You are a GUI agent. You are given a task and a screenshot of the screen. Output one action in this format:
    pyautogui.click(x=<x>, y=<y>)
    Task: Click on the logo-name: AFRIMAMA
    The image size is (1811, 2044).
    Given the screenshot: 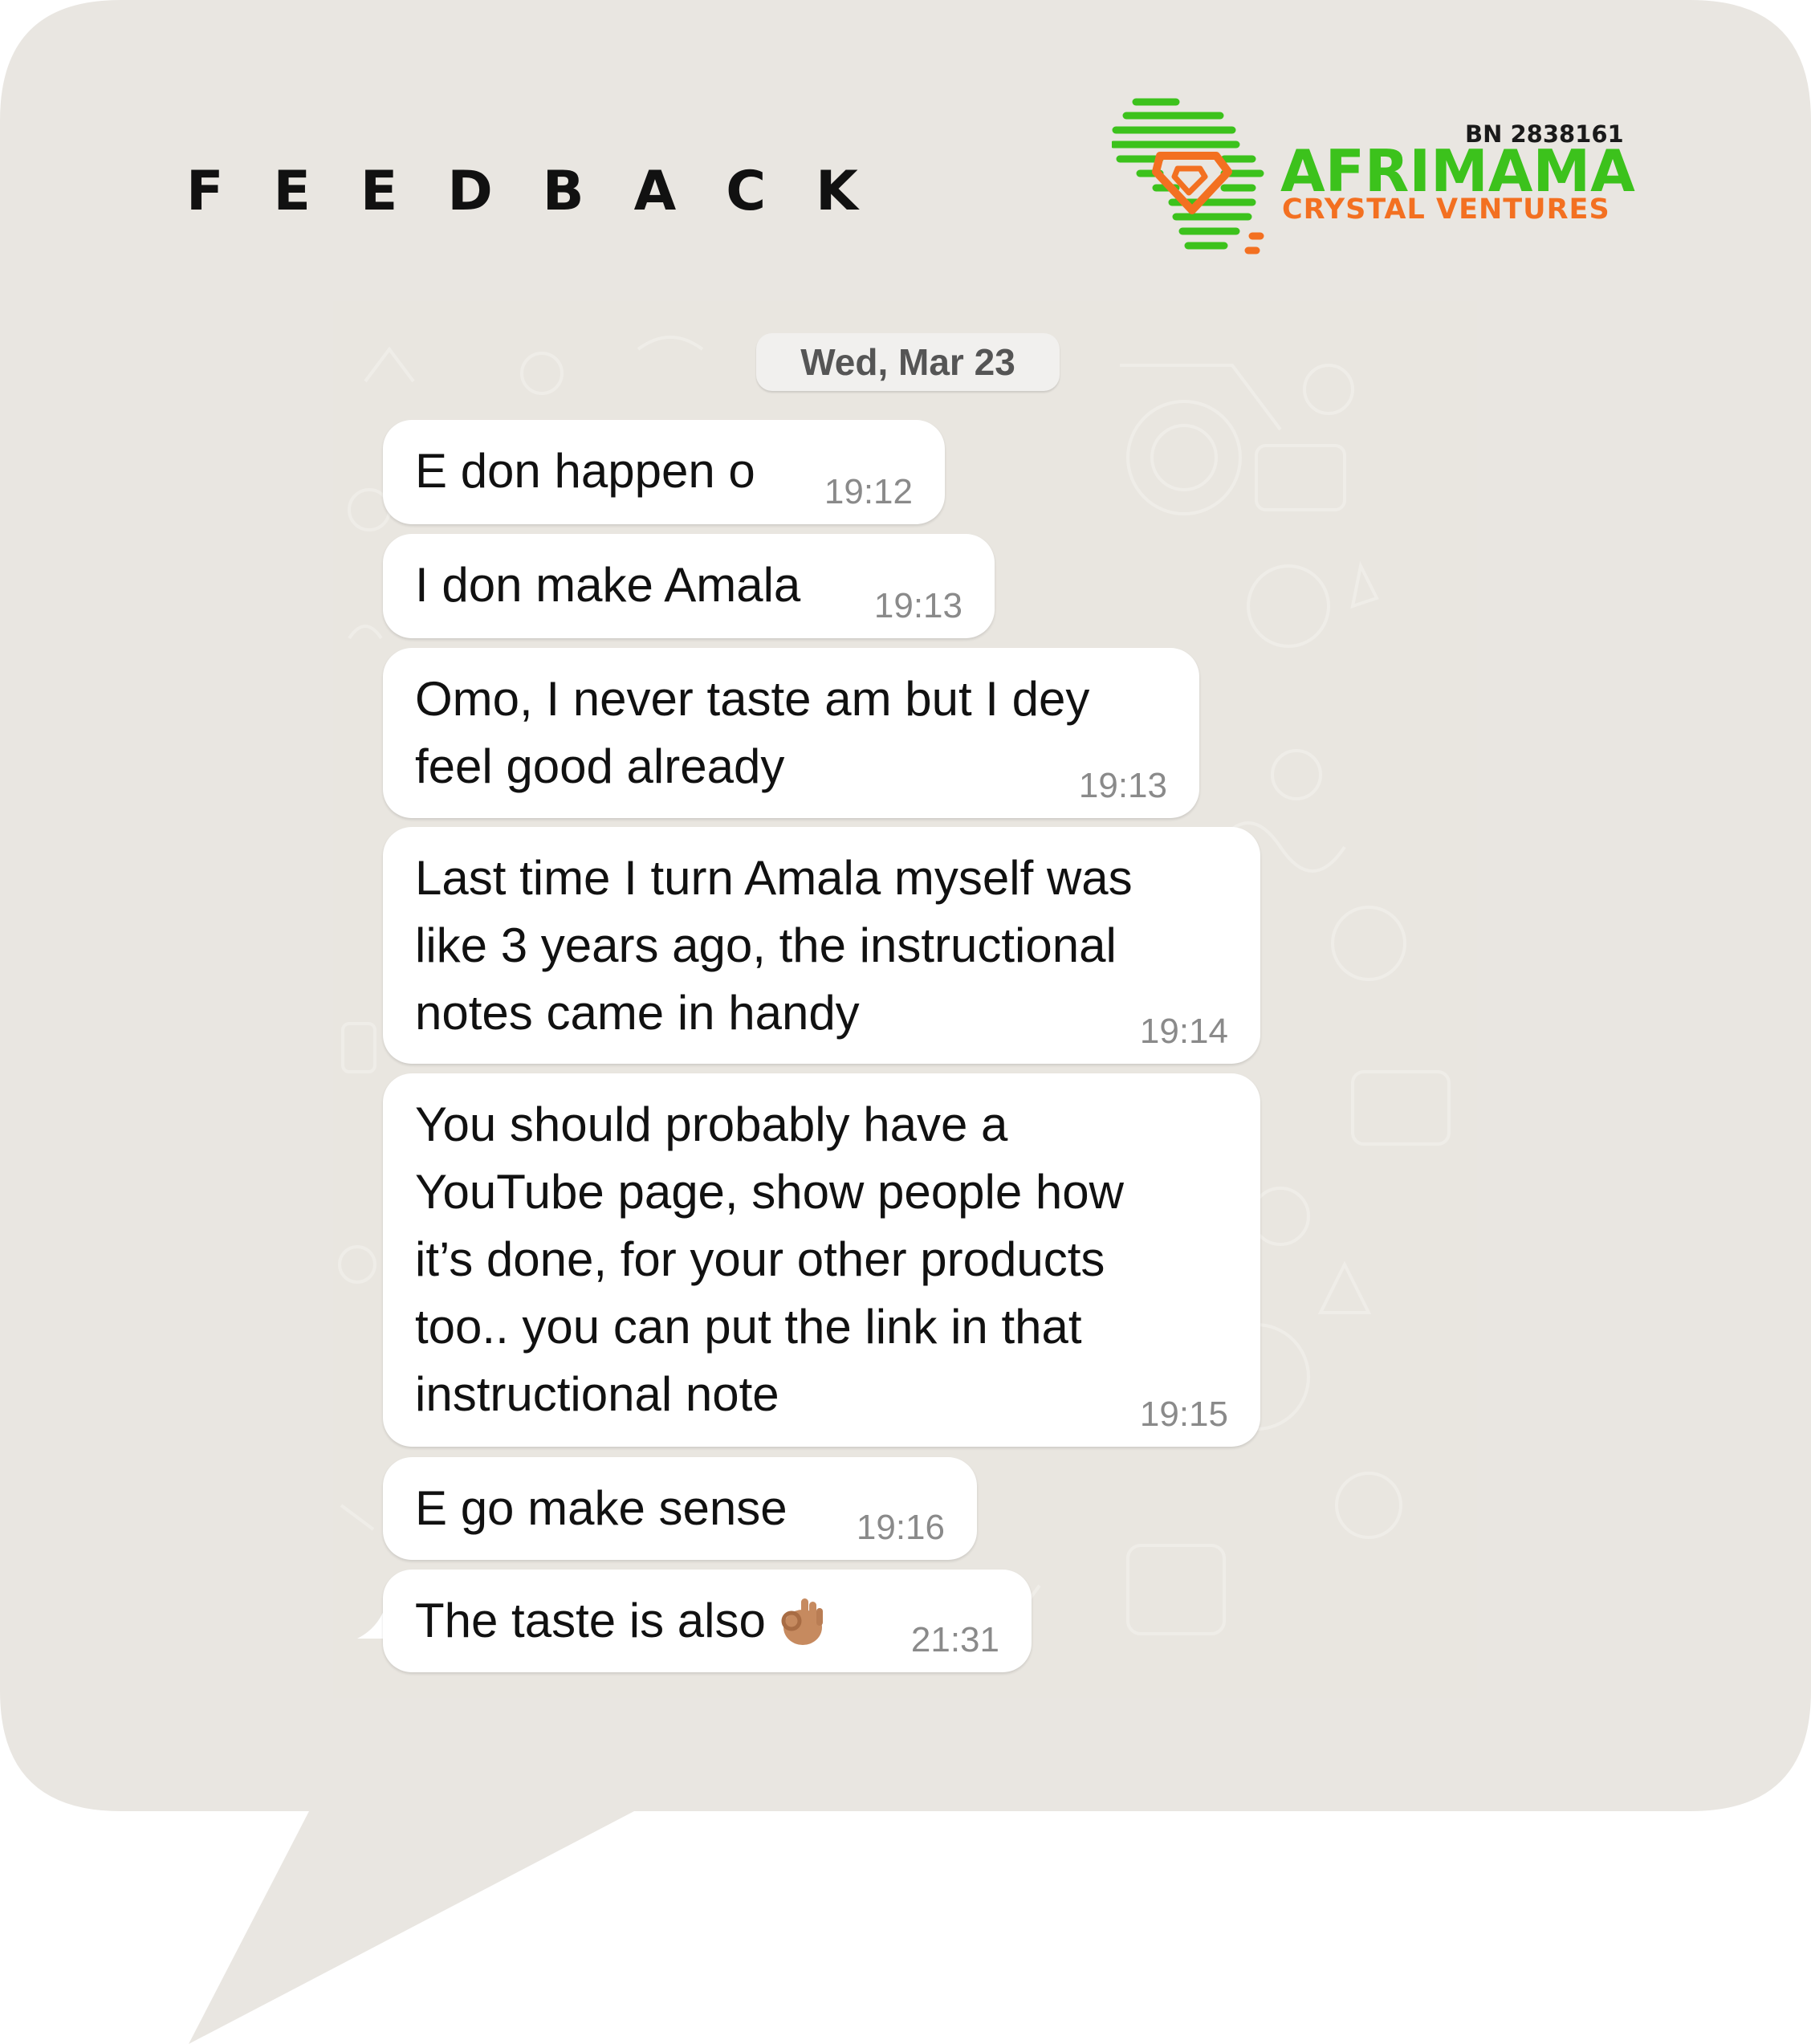 What is the action you would take?
    pyautogui.click(x=1457, y=171)
    